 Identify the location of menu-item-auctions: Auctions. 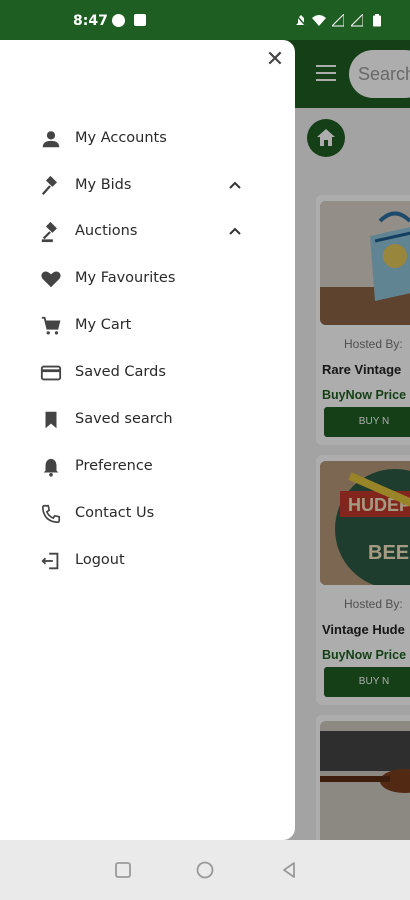
(147, 232).